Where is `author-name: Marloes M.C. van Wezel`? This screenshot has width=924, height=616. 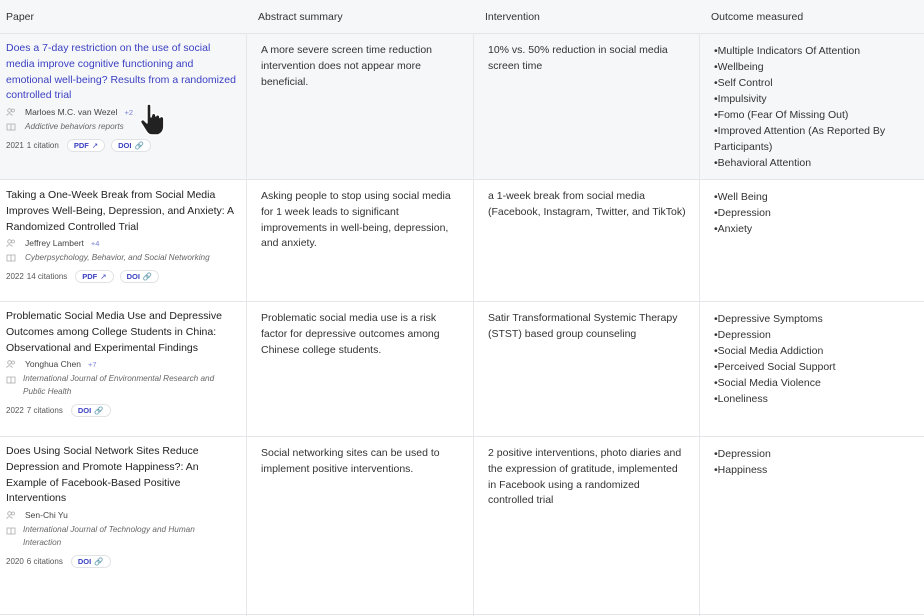 author-name: Marloes M.C. van Wezel is located at coordinates (71, 112).